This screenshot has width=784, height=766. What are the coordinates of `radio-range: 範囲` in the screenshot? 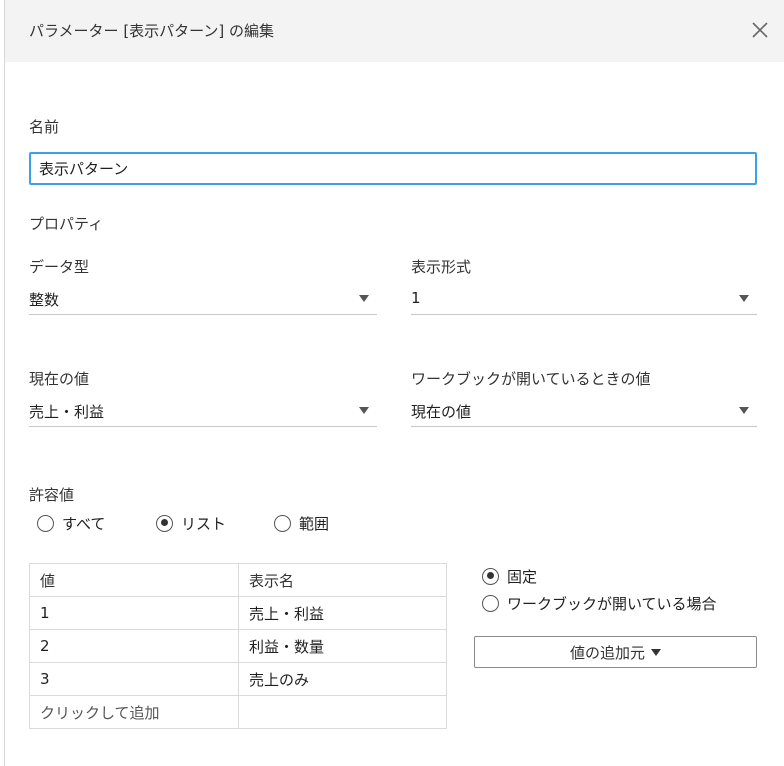 It's located at (301, 523).